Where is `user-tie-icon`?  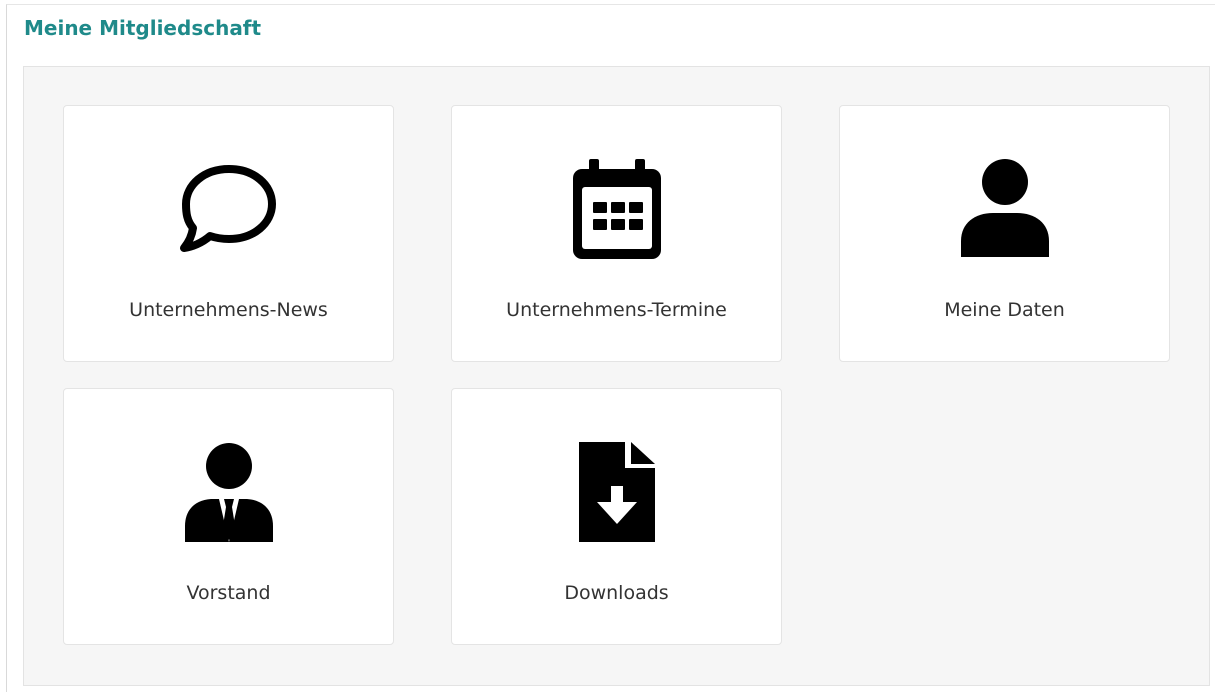
user-tie-icon is located at coordinates (228, 492).